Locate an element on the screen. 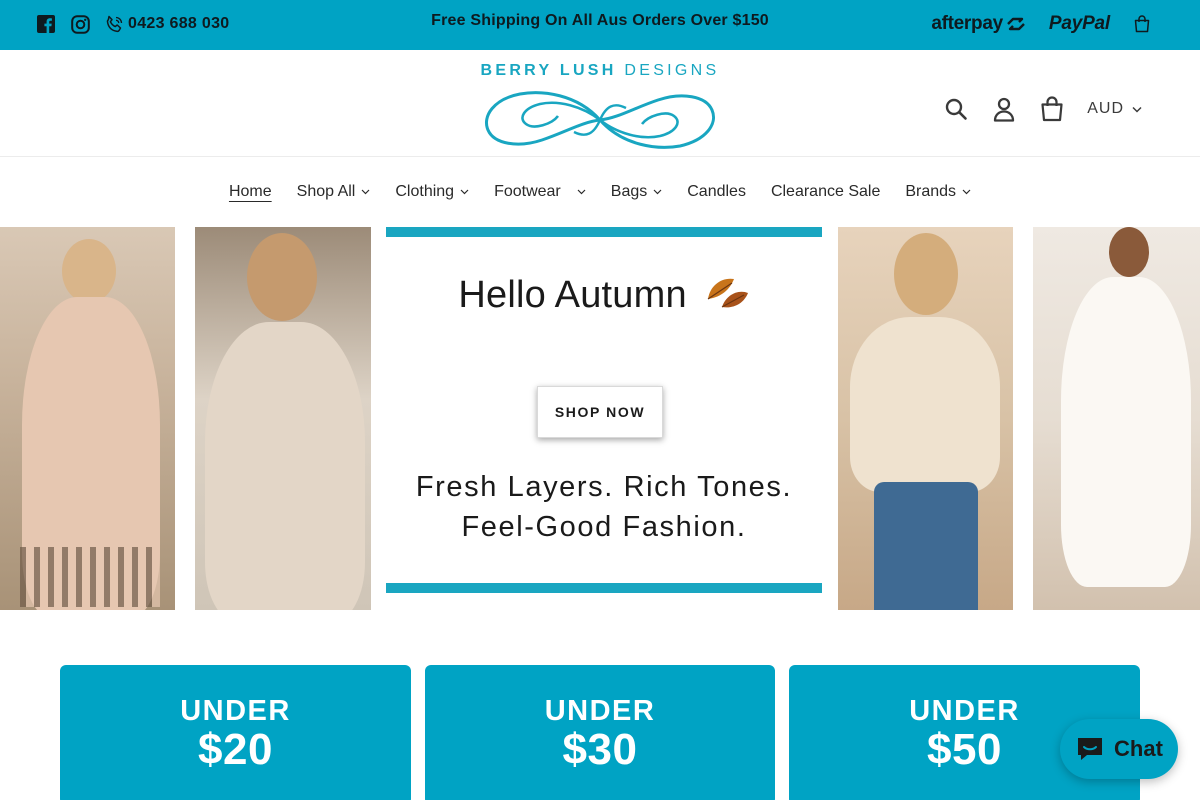  infinity-swirl-icon is located at coordinates (600, 120).